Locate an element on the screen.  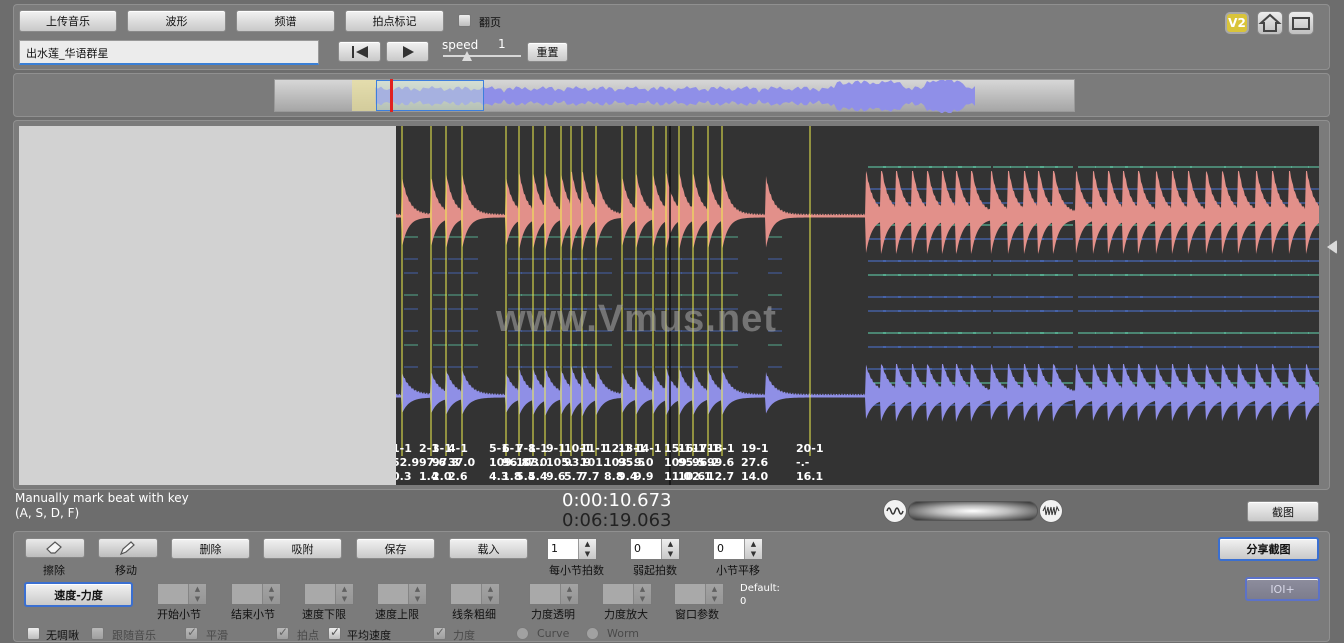
speed-slider-track is located at coordinates (482, 56).